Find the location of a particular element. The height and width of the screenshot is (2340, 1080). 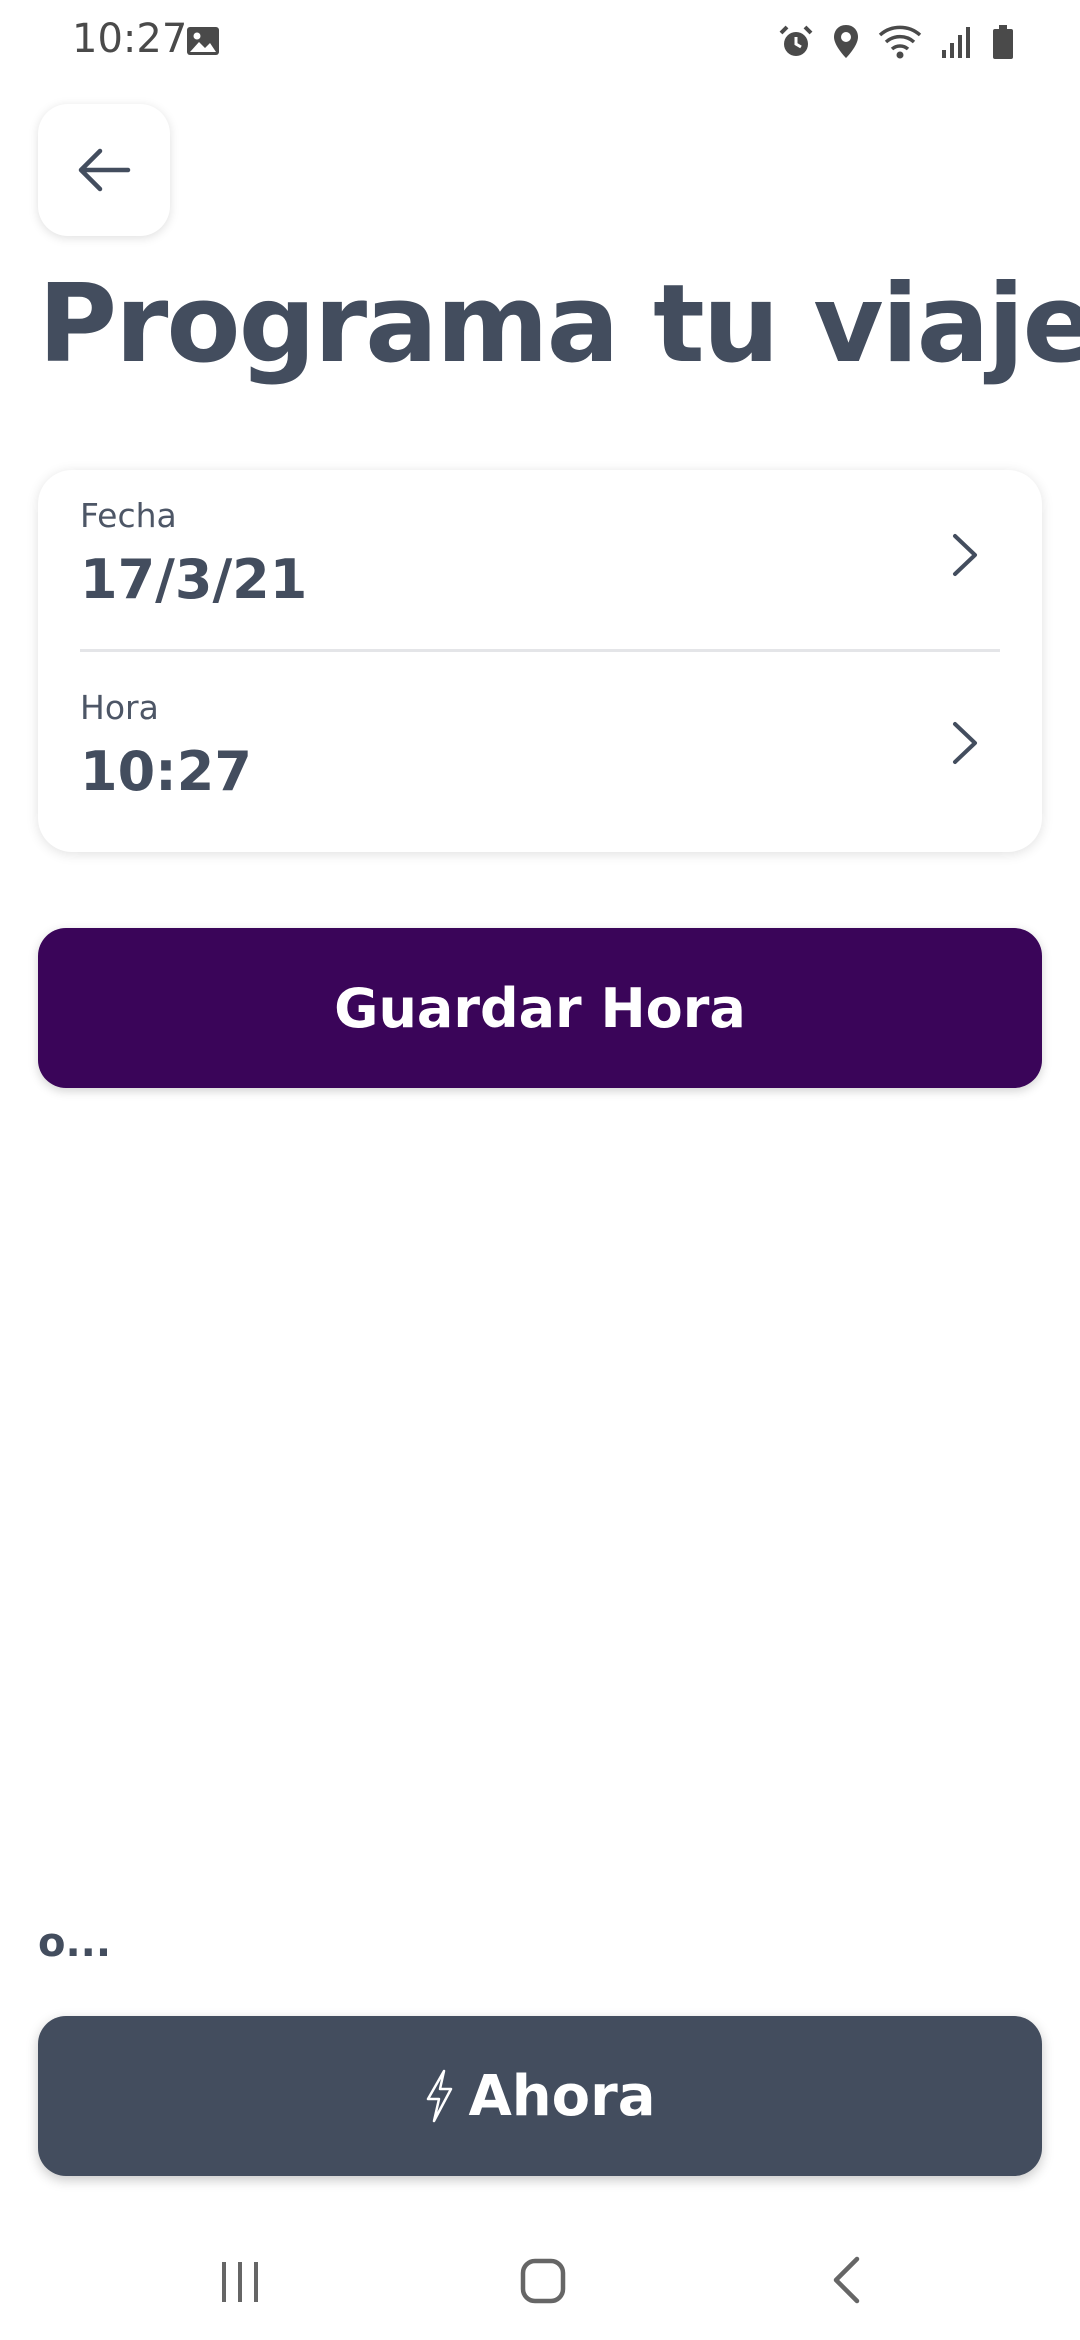

arrow-left-icon is located at coordinates (104, 170).